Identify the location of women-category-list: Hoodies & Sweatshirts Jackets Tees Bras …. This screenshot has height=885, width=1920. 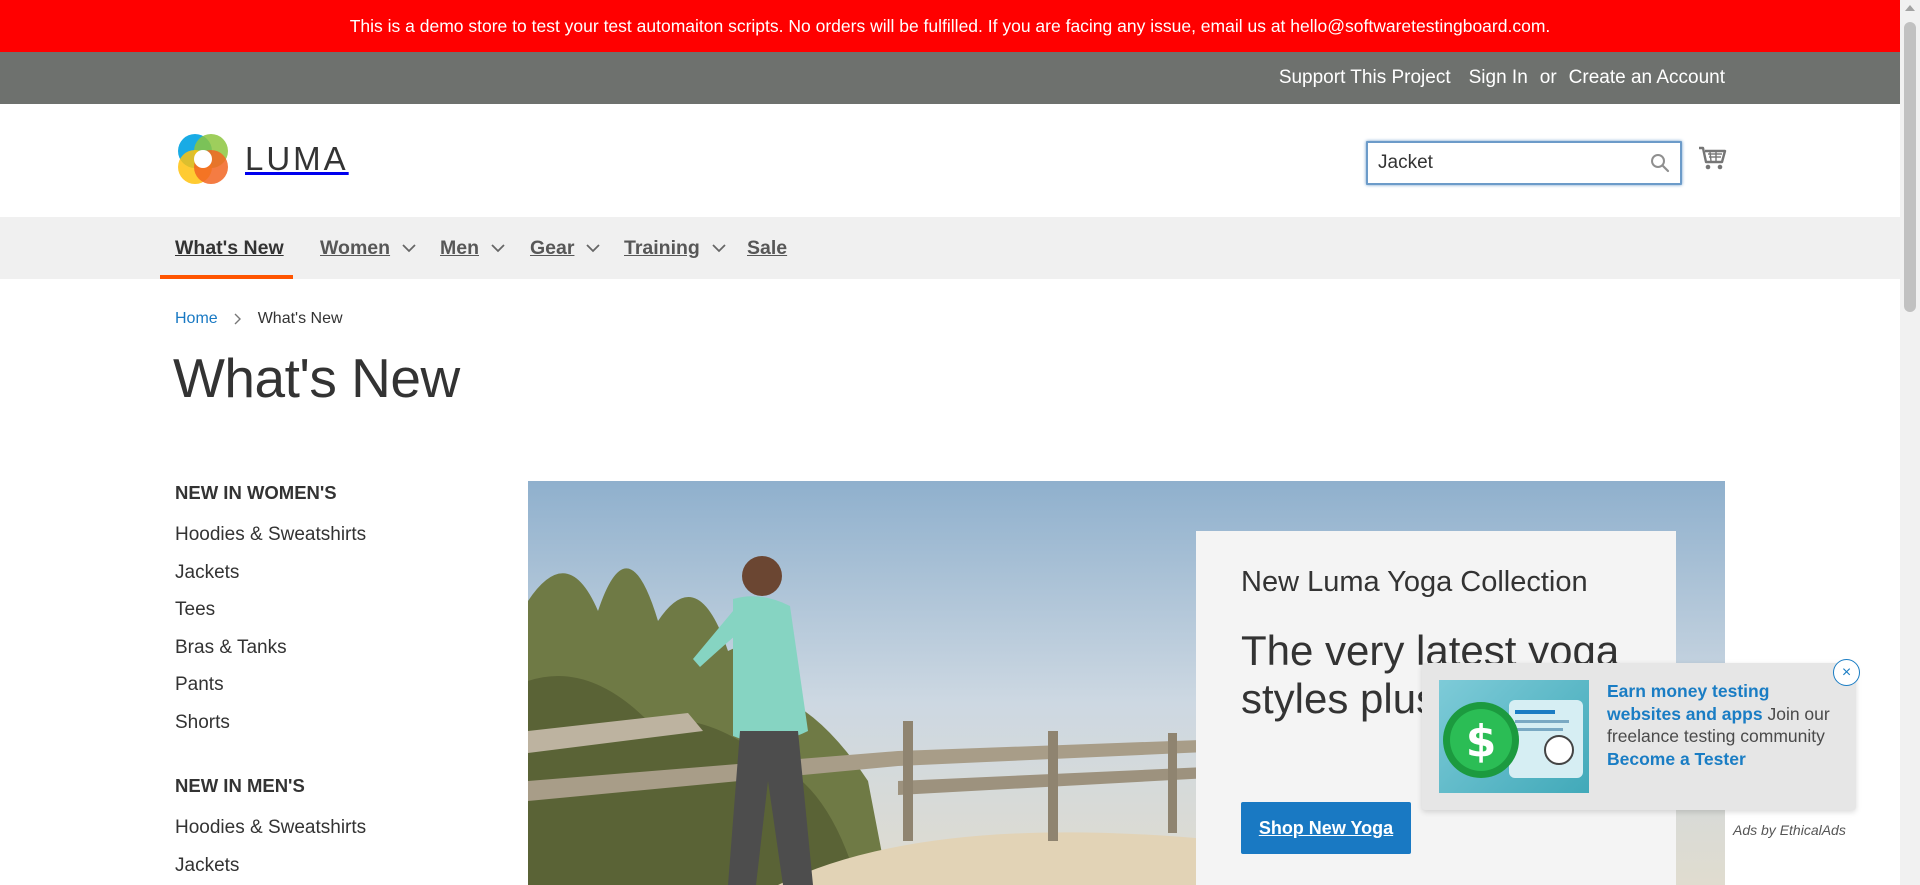
(345, 636).